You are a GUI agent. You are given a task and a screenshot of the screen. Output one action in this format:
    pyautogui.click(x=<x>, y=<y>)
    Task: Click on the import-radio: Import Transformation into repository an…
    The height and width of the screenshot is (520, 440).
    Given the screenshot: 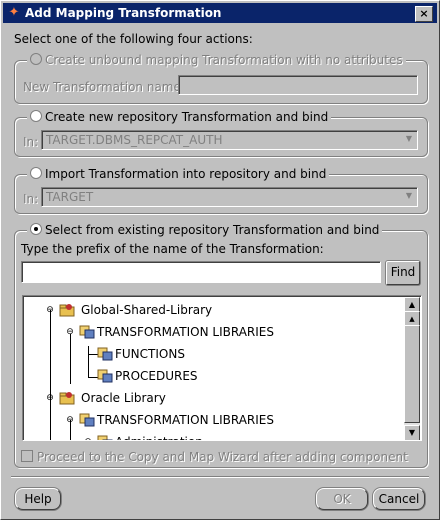 What is the action you would take?
    pyautogui.click(x=178, y=174)
    